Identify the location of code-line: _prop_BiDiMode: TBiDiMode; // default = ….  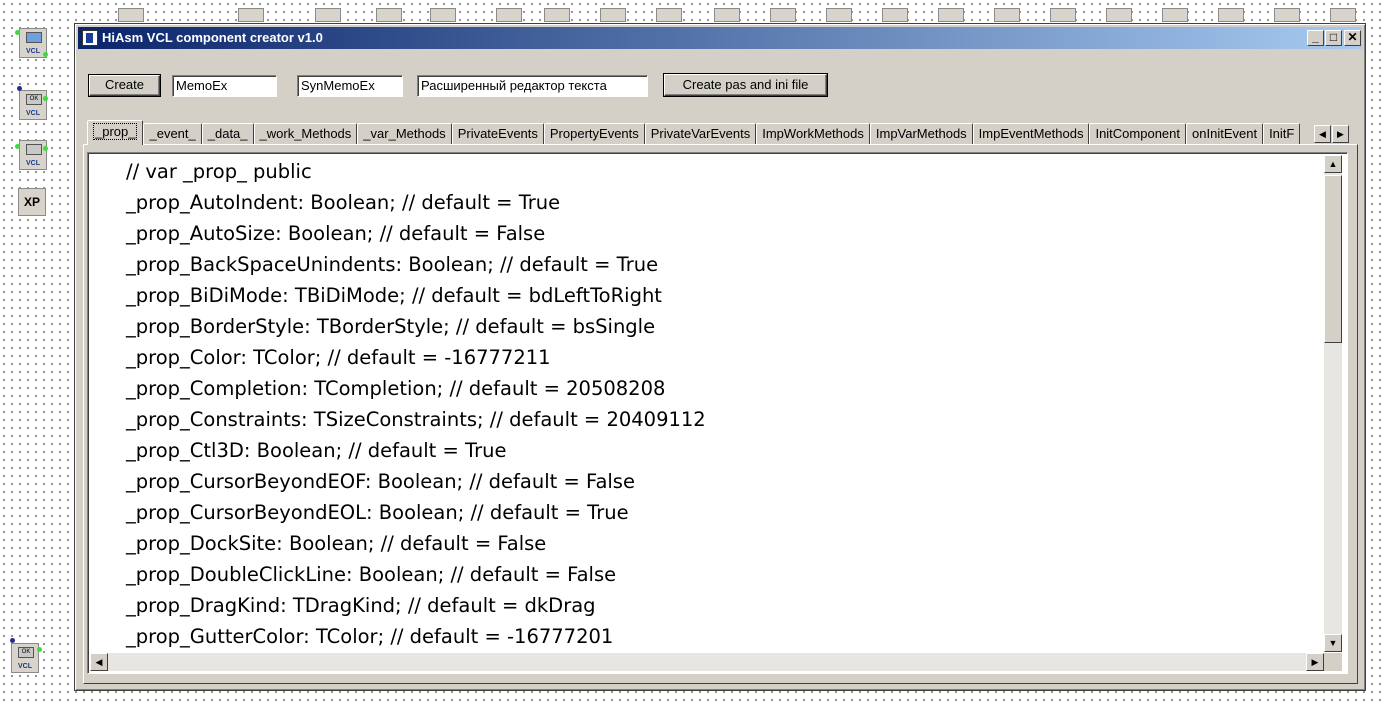
(394, 295).